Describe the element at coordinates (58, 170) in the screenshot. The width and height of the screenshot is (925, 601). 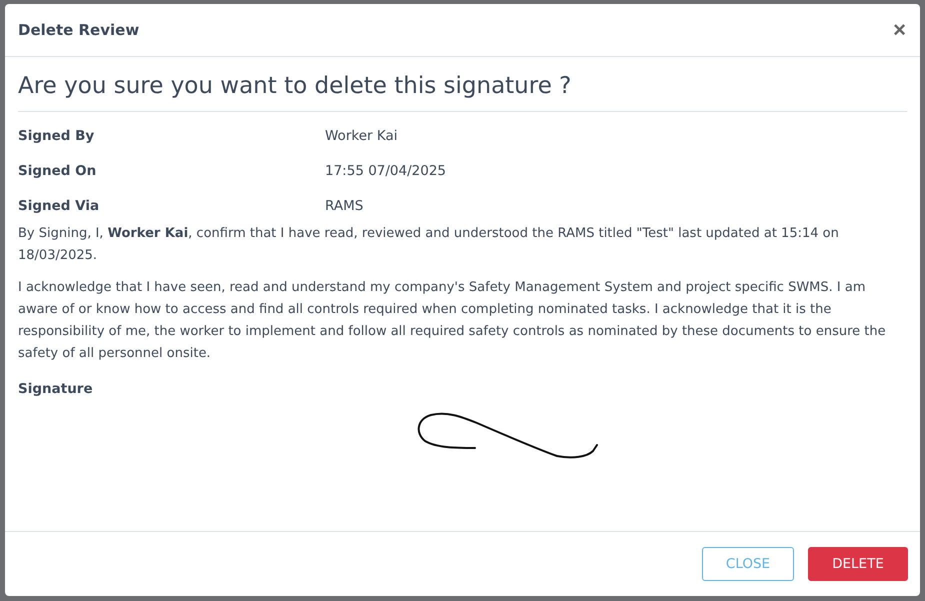
I see `field-label: Signed On` at that location.